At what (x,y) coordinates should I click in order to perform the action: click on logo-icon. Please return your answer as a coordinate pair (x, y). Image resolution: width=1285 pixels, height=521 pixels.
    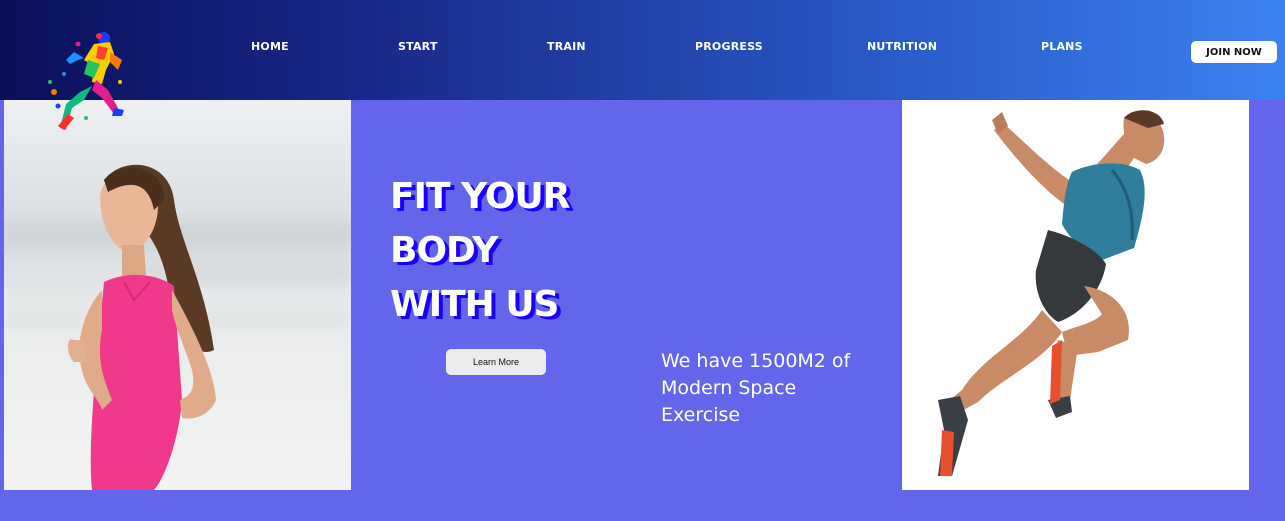
    Looking at the image, I should click on (86, 81).